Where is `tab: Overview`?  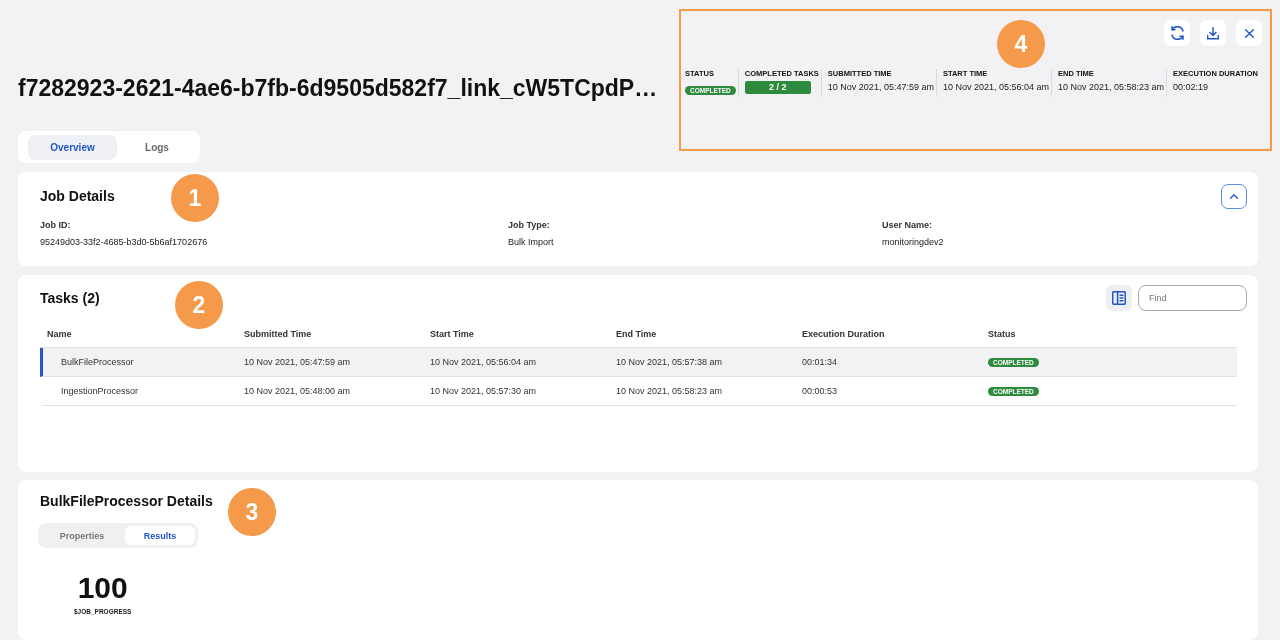
tab: Overview is located at coordinates (72, 147).